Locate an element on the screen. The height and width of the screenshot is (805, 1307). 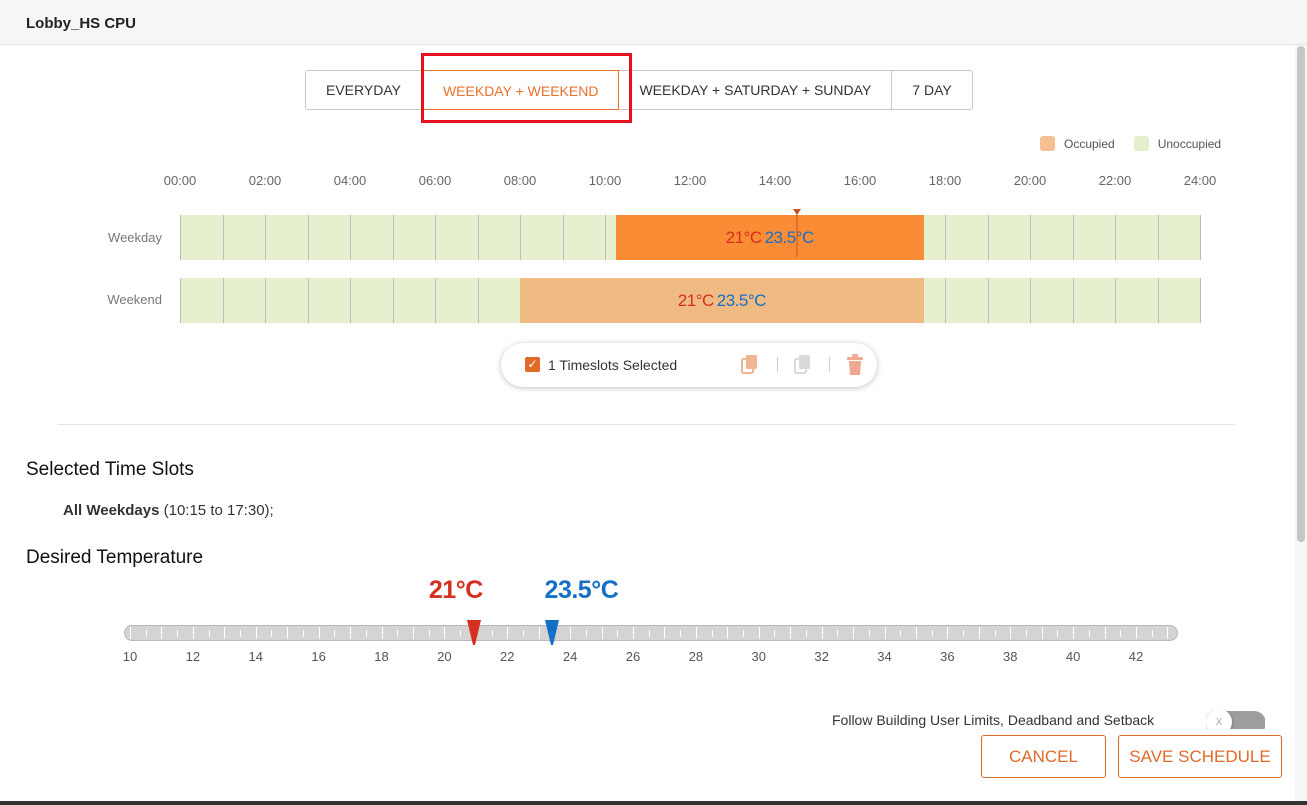
weekday-timeline-track: 21°C 23.5°C is located at coordinates (690, 234).